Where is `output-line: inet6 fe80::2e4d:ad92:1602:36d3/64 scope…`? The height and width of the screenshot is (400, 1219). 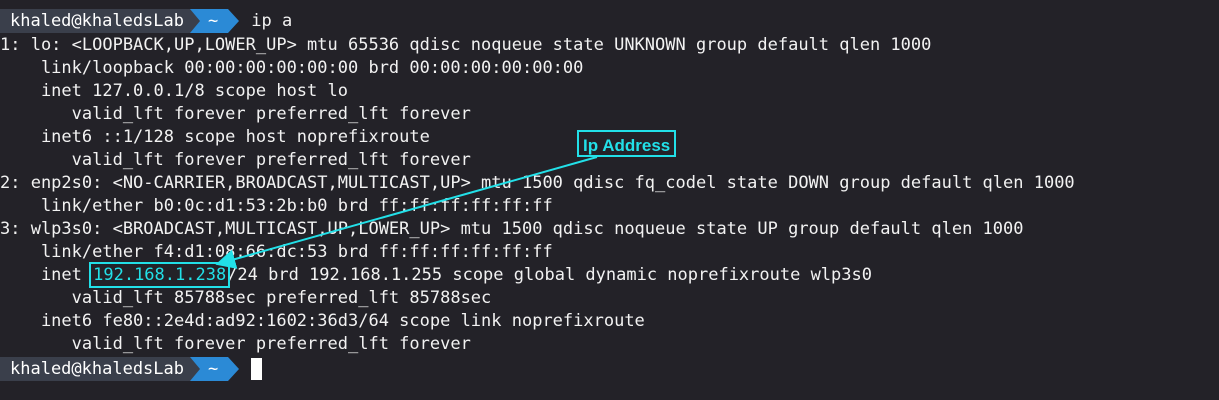
output-line: inet6 fe80::2e4d:ad92:1602:36d3/64 scope… is located at coordinates (322, 321).